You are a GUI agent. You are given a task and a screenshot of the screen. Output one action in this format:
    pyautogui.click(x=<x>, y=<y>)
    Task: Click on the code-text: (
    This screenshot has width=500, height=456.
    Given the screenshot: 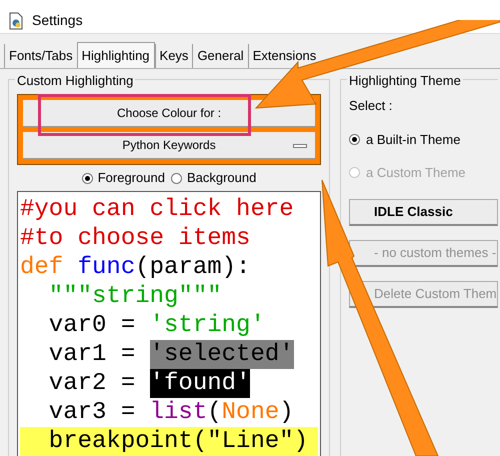 What is the action you would take?
    pyautogui.click(x=214, y=412)
    